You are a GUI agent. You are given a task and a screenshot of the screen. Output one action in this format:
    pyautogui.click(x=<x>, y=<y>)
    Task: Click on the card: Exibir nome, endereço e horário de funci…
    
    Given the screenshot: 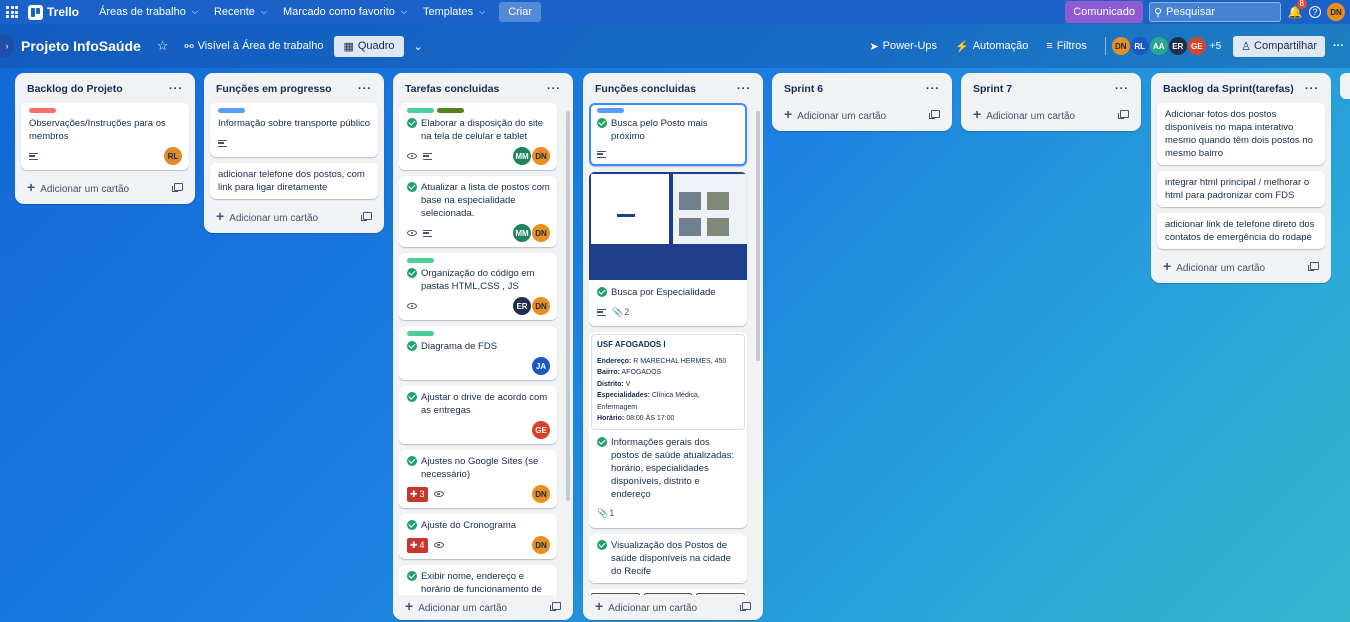 What is the action you would take?
    pyautogui.click(x=478, y=580)
    